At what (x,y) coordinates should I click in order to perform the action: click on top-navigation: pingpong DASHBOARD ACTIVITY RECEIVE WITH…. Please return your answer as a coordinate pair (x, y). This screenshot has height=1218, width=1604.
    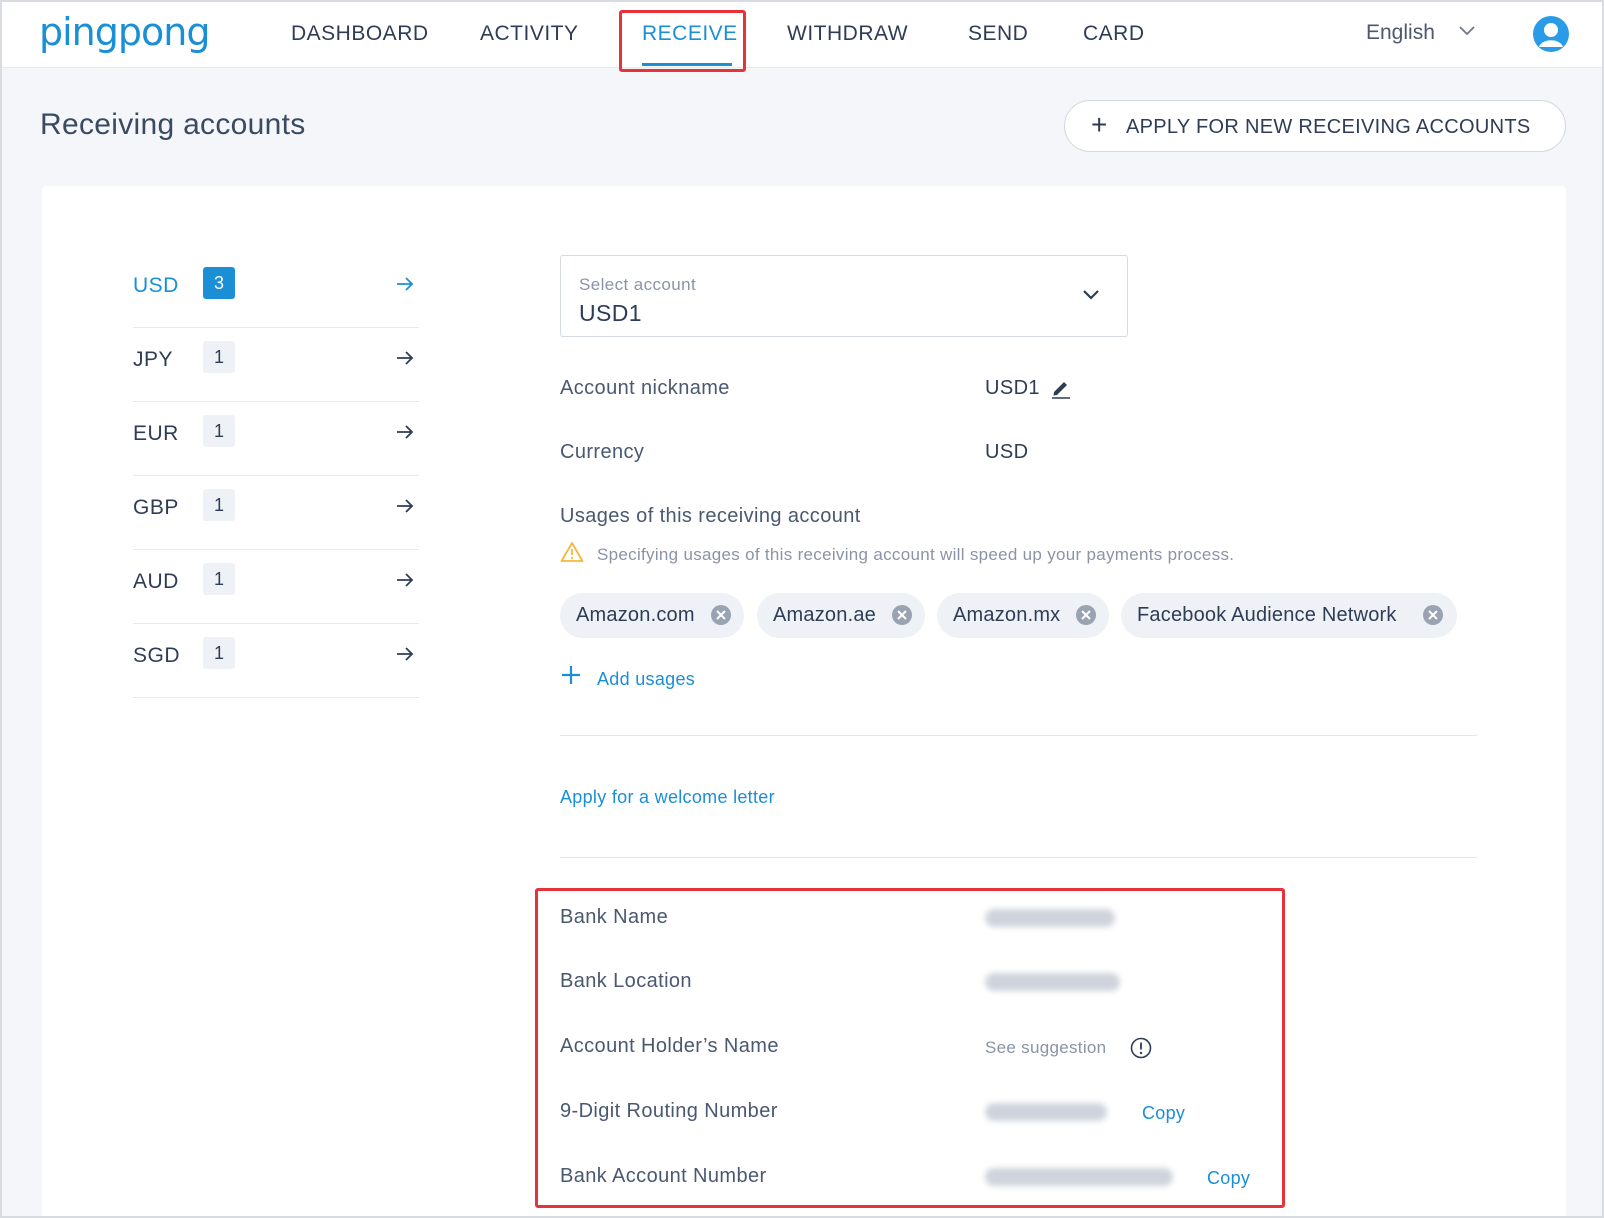
    Looking at the image, I should click on (802, 35).